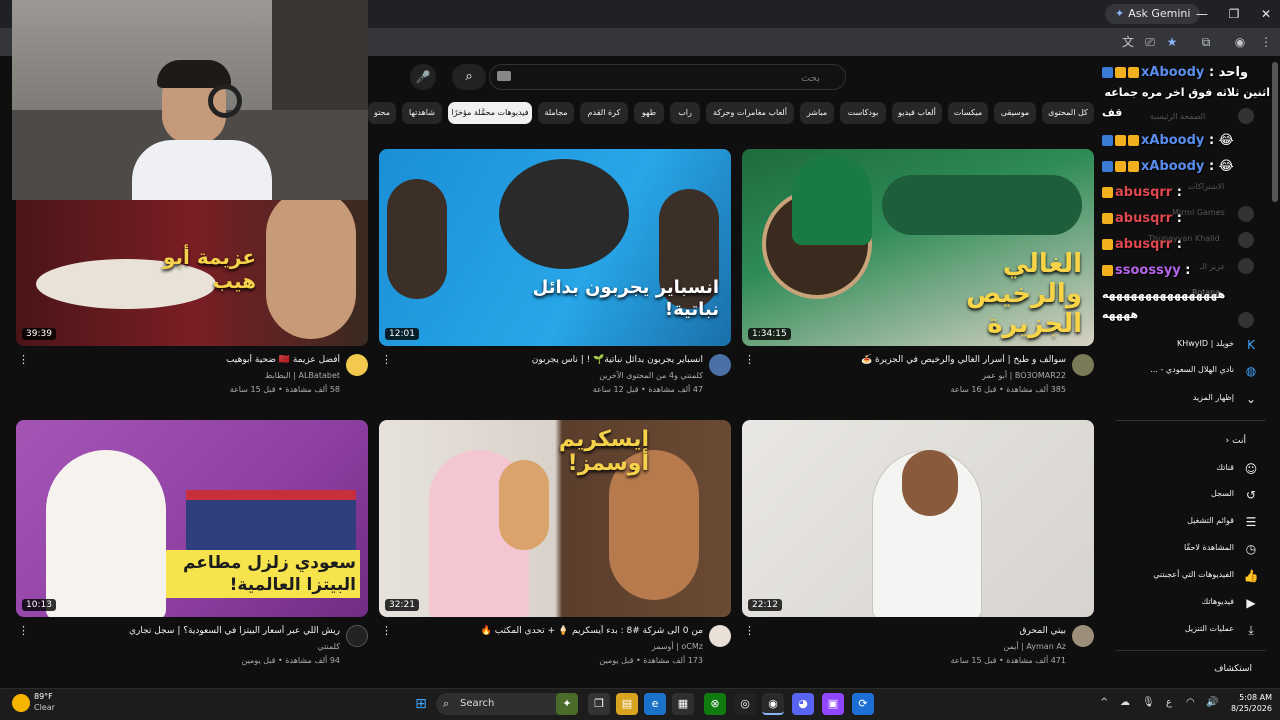  What do you see at coordinates (553, 375) in the screenshot?
I see `channel-name: كلمنتي و4 من المحتوى الآخرين` at bounding box center [553, 375].